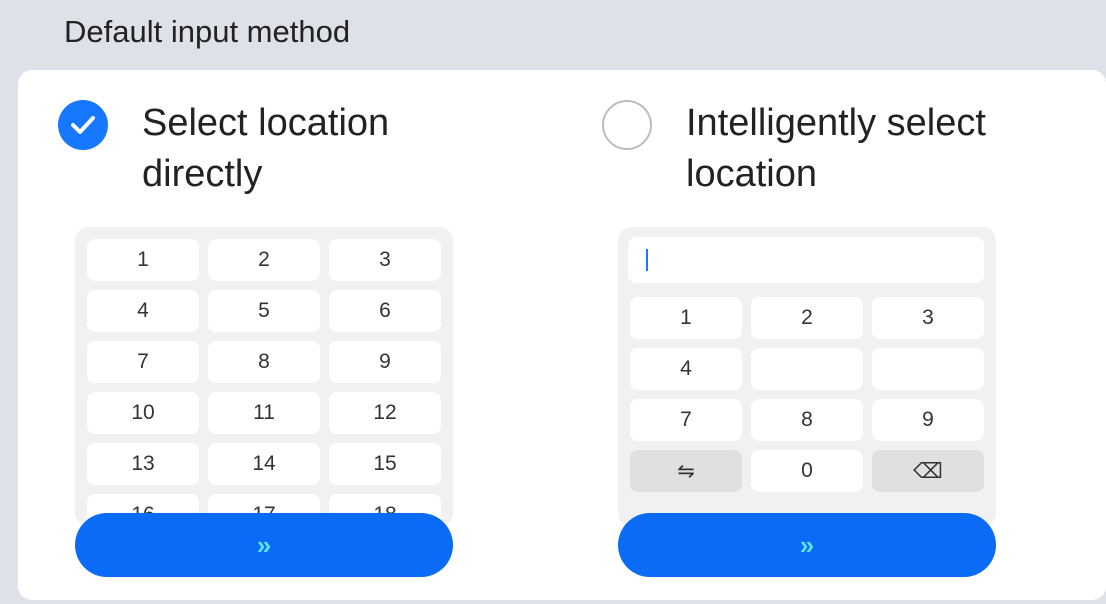 The image size is (1106, 604). What do you see at coordinates (806, 260) in the screenshot?
I see `location-input-display` at bounding box center [806, 260].